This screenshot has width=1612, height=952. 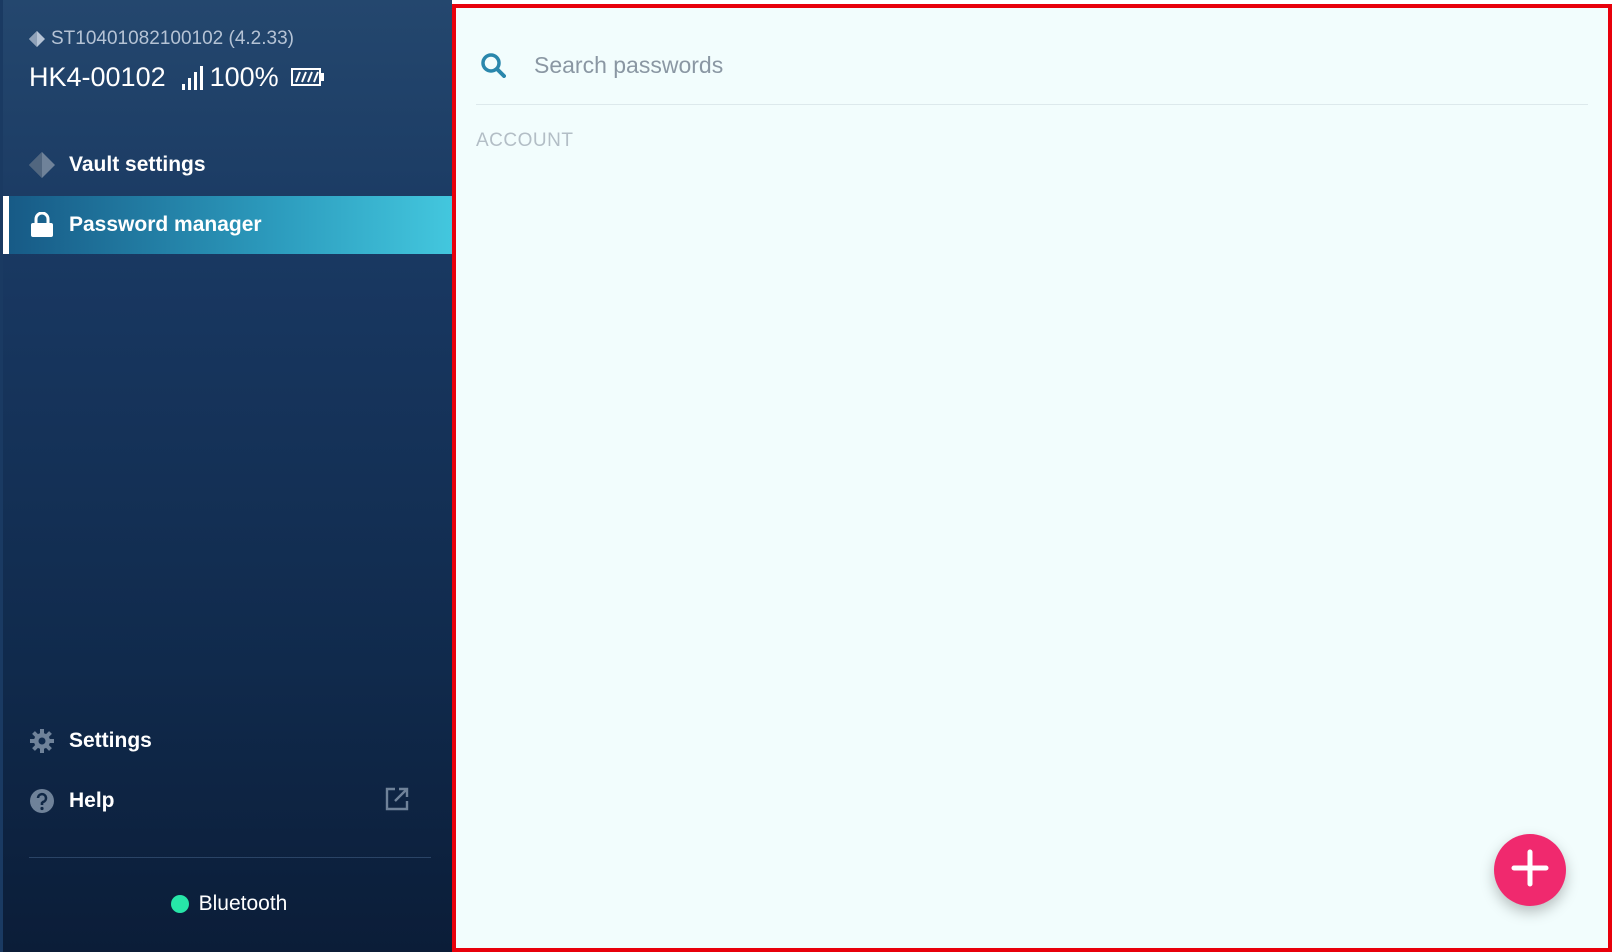 I want to click on battery-level: 100%, so click(x=244, y=77).